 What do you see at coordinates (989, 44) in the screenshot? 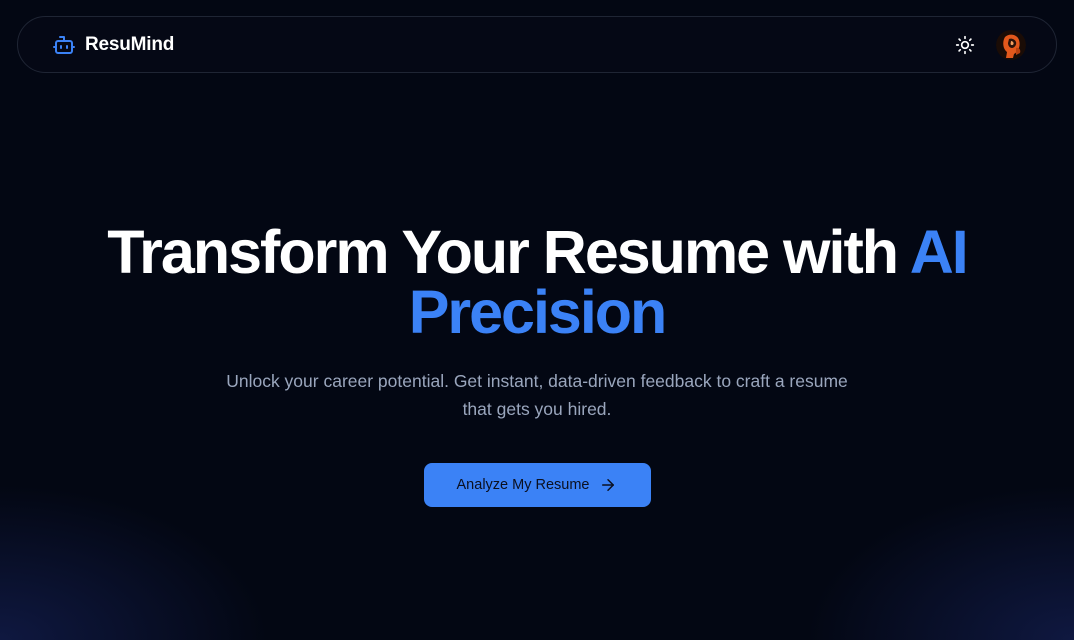
I see `nav-actions` at bounding box center [989, 44].